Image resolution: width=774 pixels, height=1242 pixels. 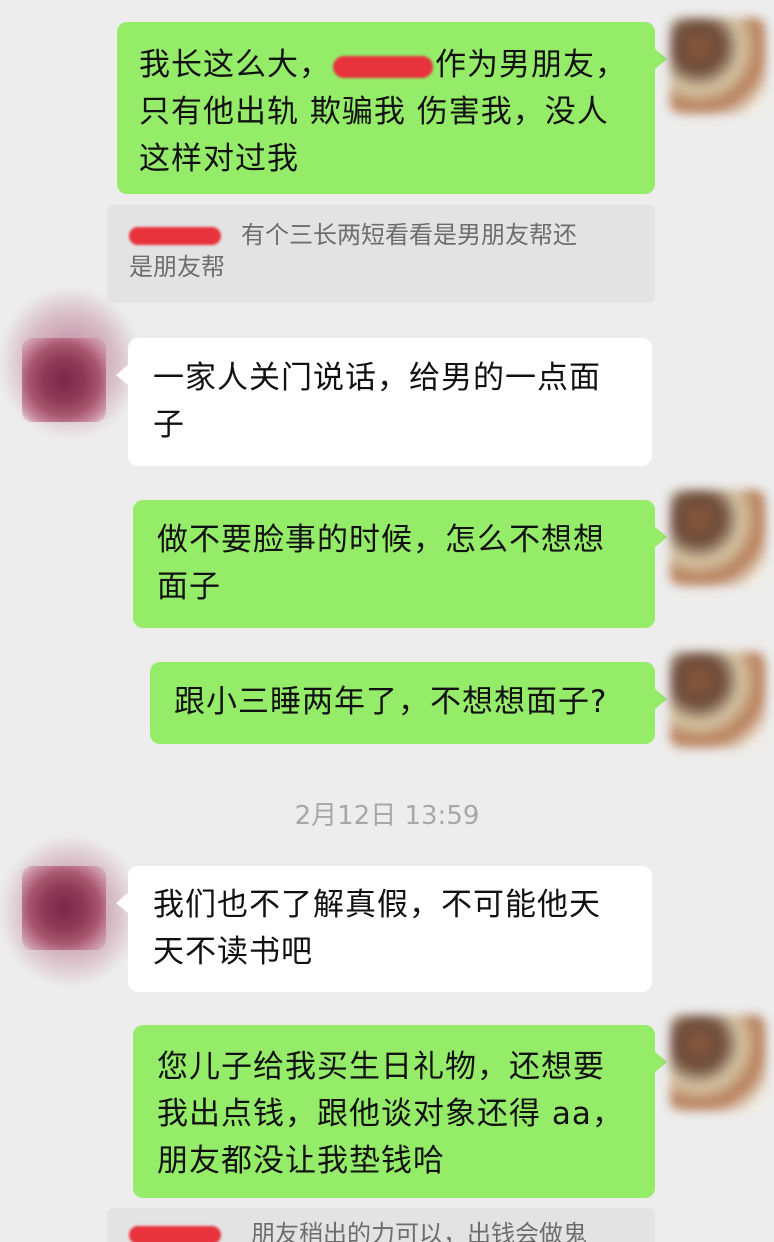 What do you see at coordinates (233, 952) in the screenshot?
I see `message-line: 天不读书吧` at bounding box center [233, 952].